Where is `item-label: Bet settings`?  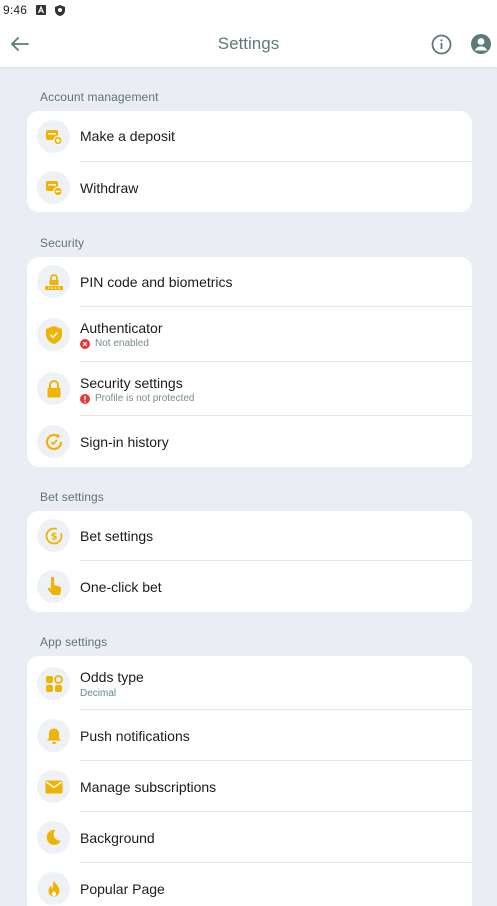 item-label: Bet settings is located at coordinates (117, 536).